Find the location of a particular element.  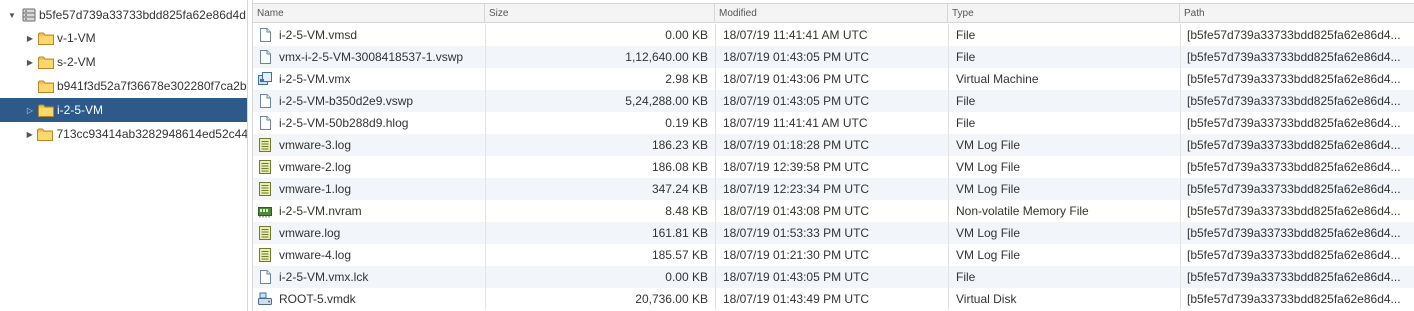

cell-name: vmware.log is located at coordinates (381, 233).